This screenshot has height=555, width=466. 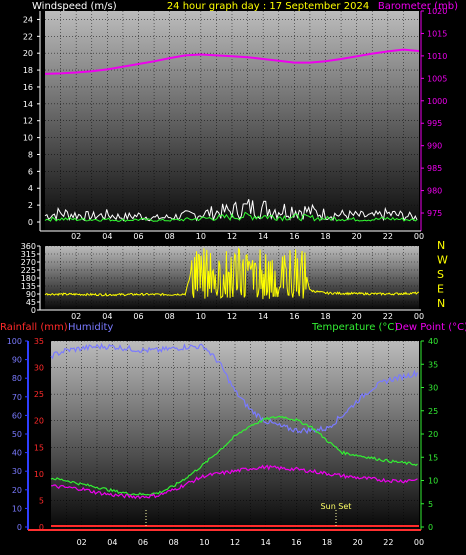 What do you see at coordinates (226, 538) in the screenshot?
I see `bottom-x-axis: 02 04 06 08 10 12 14 16 18 20 22 00` at bounding box center [226, 538].